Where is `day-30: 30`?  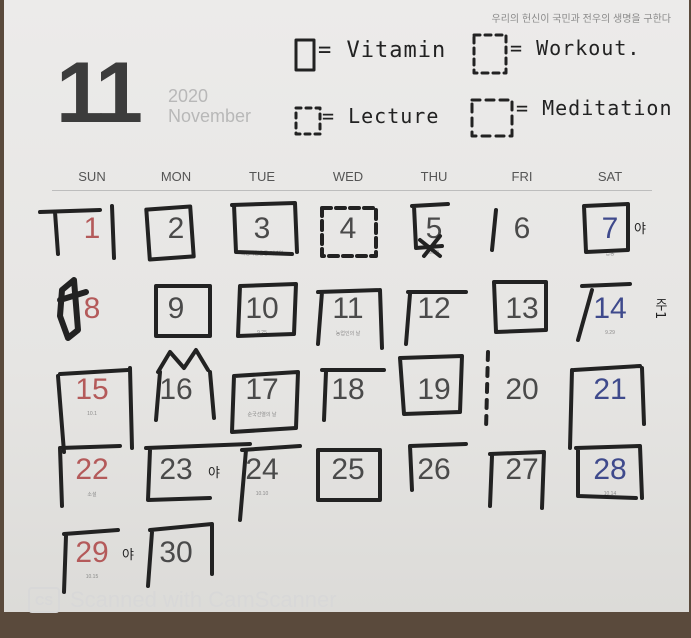 day-30: 30 is located at coordinates (176, 552).